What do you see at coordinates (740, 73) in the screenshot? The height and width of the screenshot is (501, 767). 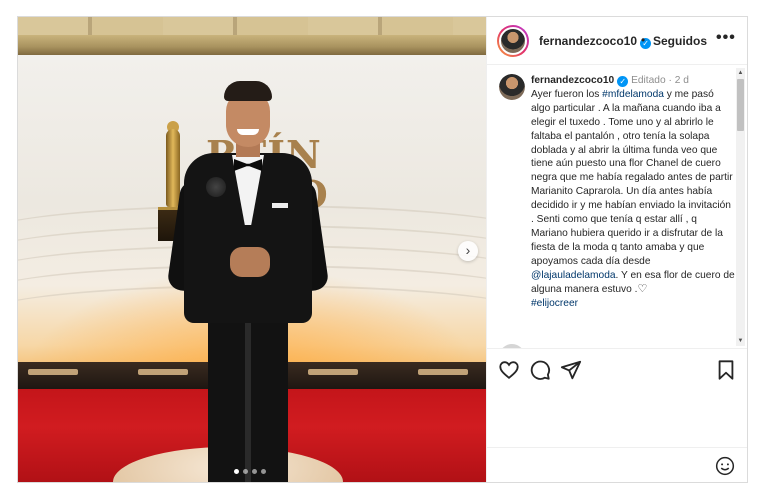 I see `scroll-up-arrow-icon: ▲` at bounding box center [740, 73].